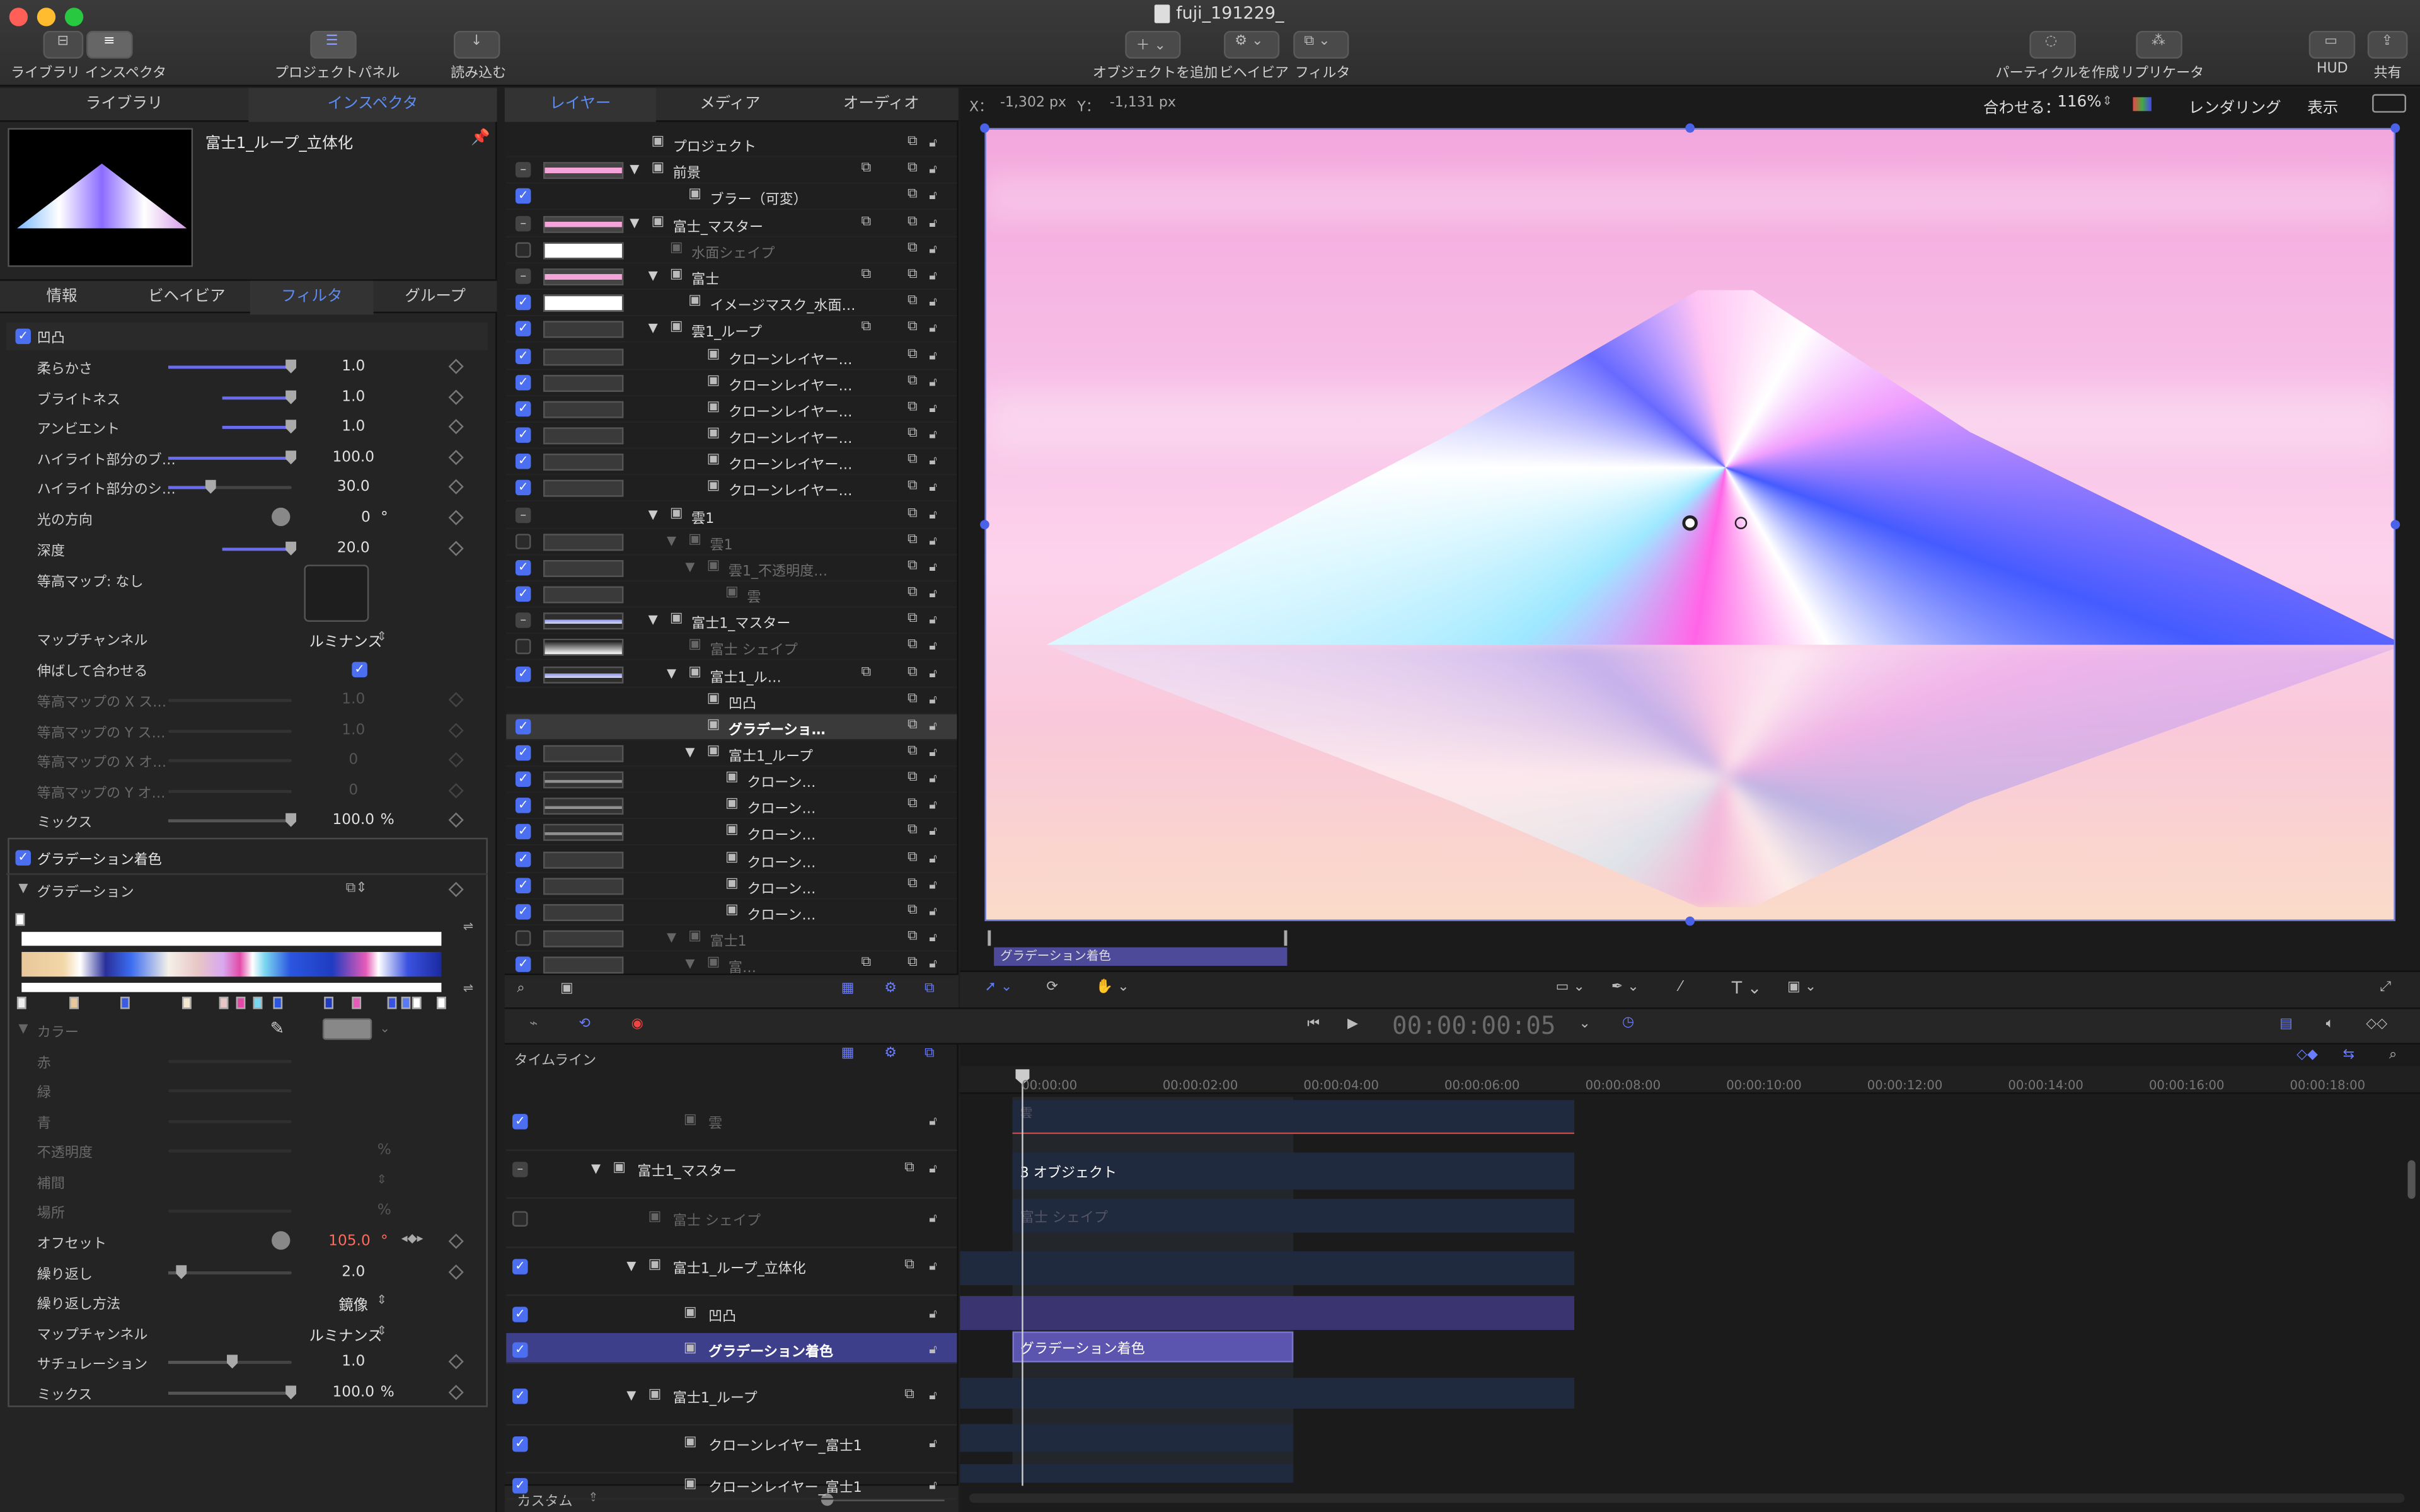 The width and height of the screenshot is (2420, 1512). Describe the element at coordinates (1321, 44) in the screenshot. I see `filters-button: ⧉ ⌄` at that location.